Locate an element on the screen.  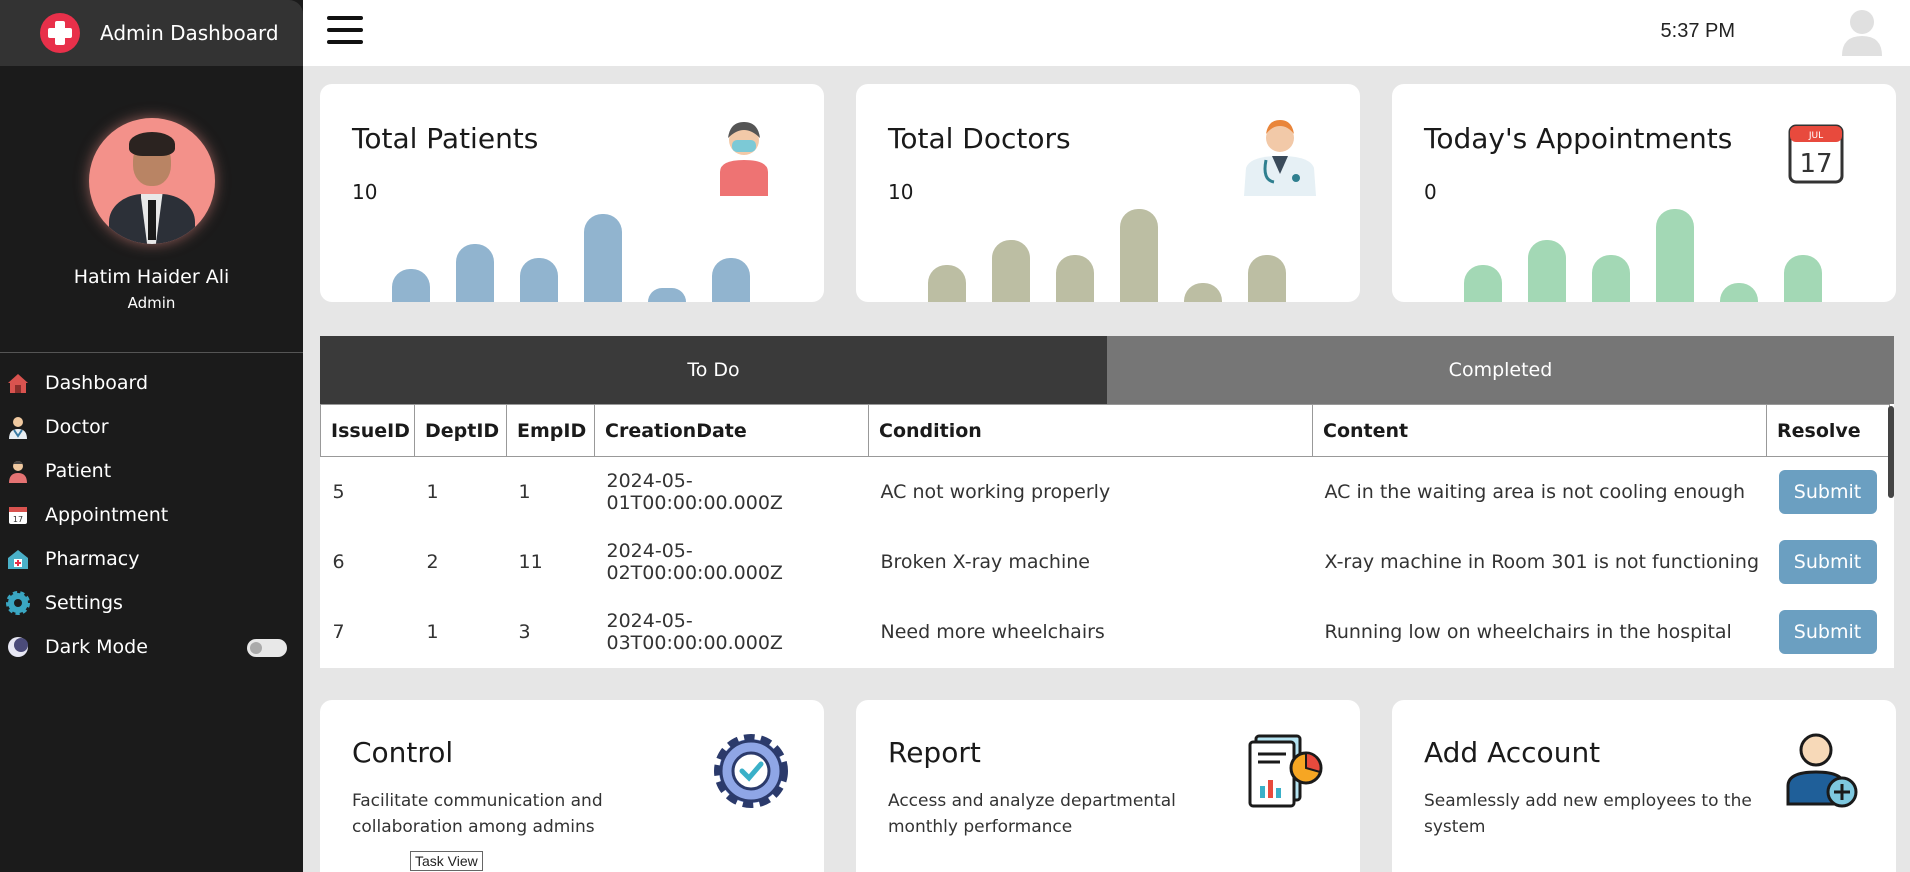
stat-title: Total Doctors is located at coordinates (979, 138).